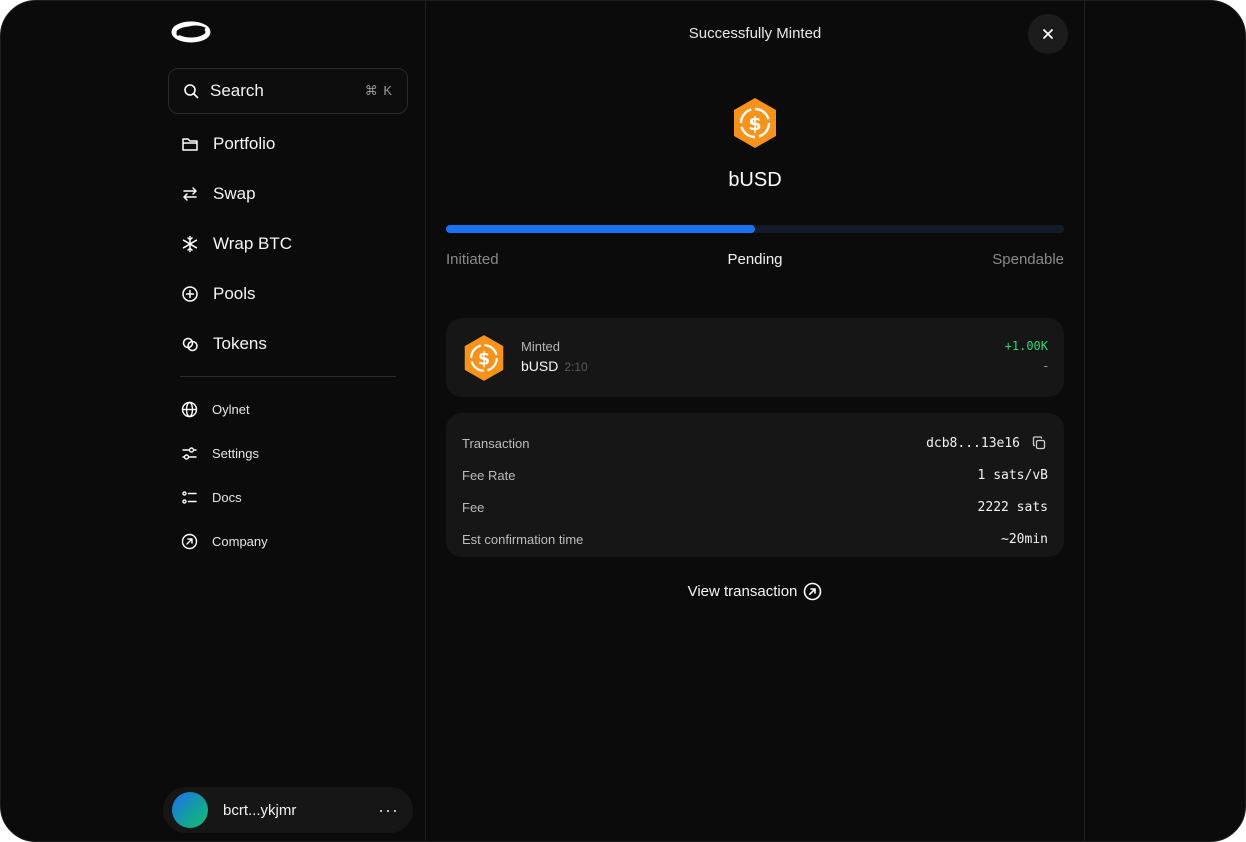 This screenshot has height=842, width=1246. Describe the element at coordinates (189, 409) in the screenshot. I see `globe-icon` at that location.